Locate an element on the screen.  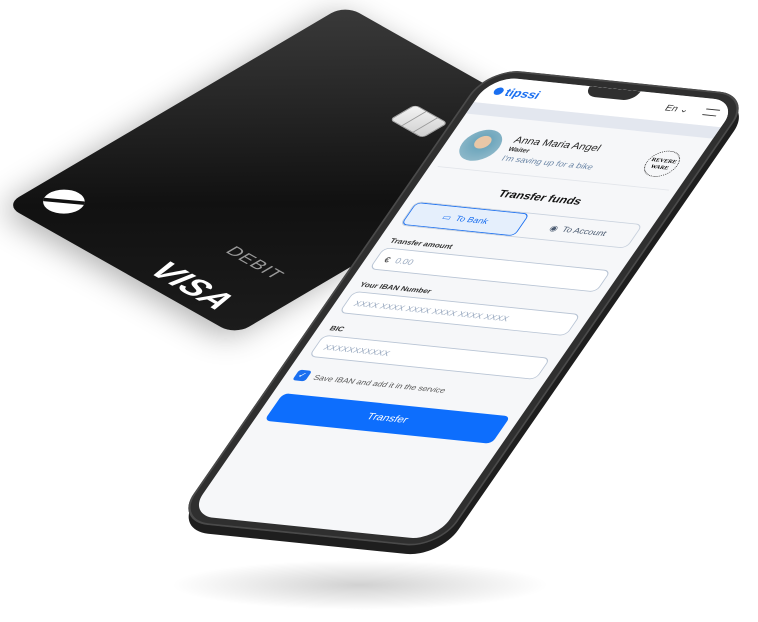
card-brand: VISA is located at coordinates (191, 285).